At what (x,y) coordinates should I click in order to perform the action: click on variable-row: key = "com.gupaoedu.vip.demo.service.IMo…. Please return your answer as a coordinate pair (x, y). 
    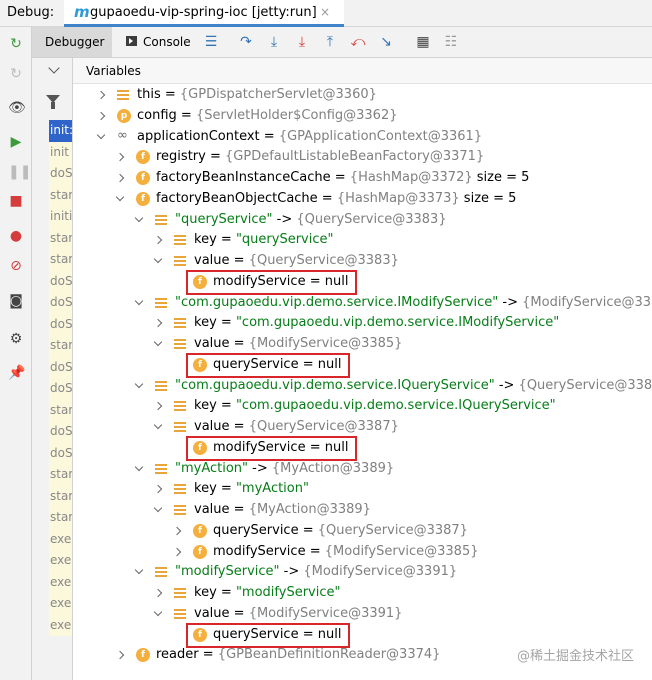
    Looking at the image, I should click on (362, 323).